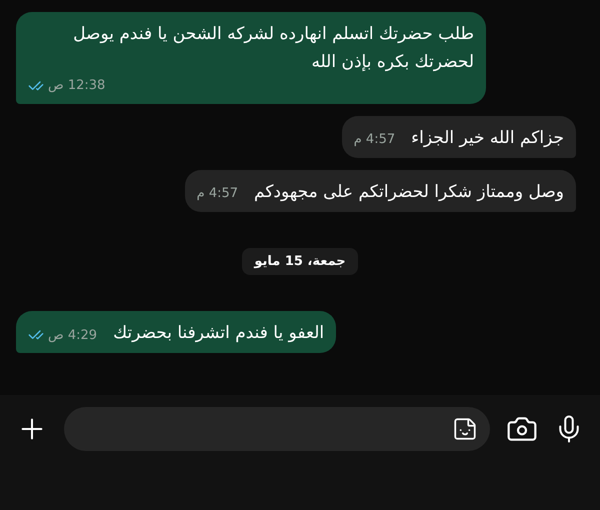  I want to click on message-text: طلب حضرتك اتسلم انهارده لشركه الشحن يا فندم يوصل لحضرتك بكره بإذن الله, so click(273, 48).